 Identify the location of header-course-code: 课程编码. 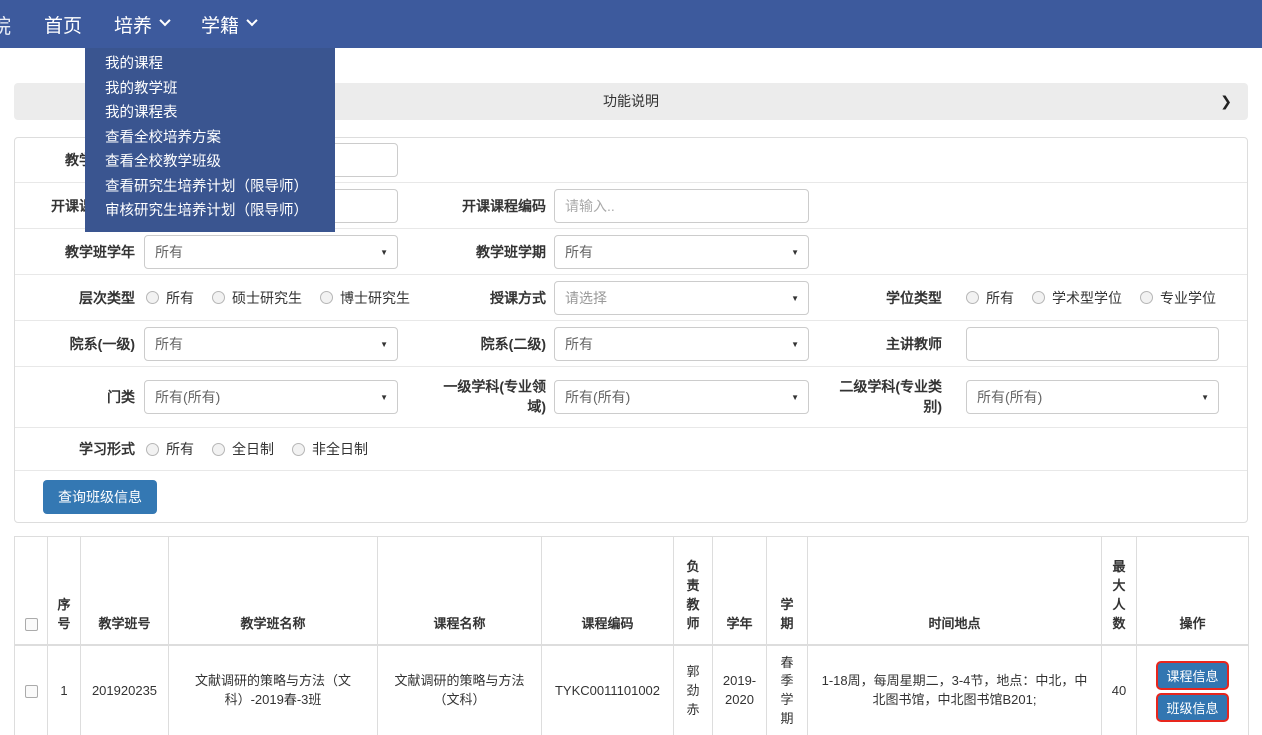
(607, 591).